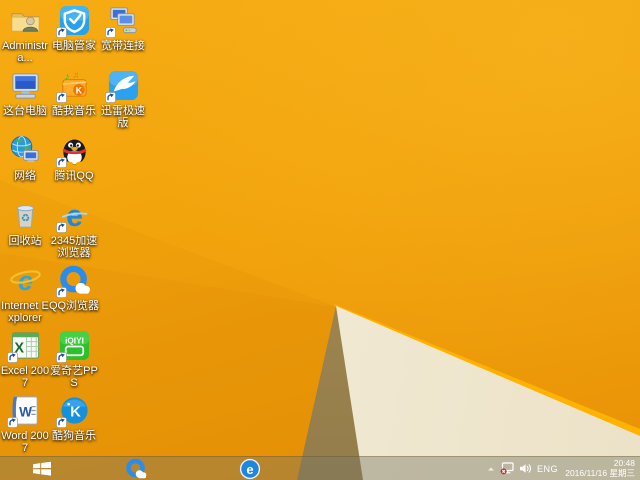 This screenshot has height=480, width=640. I want to click on icon-label: 腾讯QQ, so click(74, 176).